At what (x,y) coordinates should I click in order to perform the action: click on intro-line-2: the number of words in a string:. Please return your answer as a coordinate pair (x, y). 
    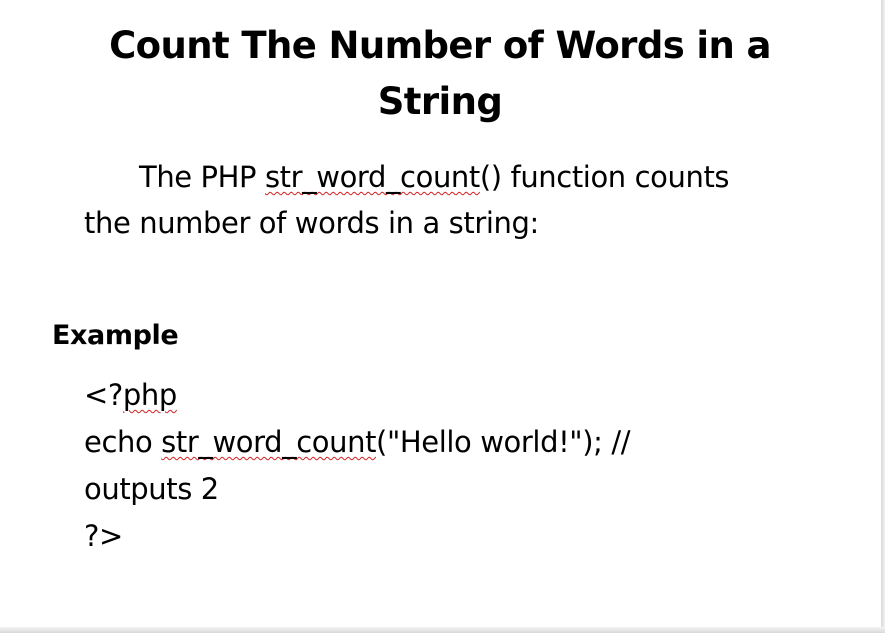
    Looking at the image, I should click on (311, 223).